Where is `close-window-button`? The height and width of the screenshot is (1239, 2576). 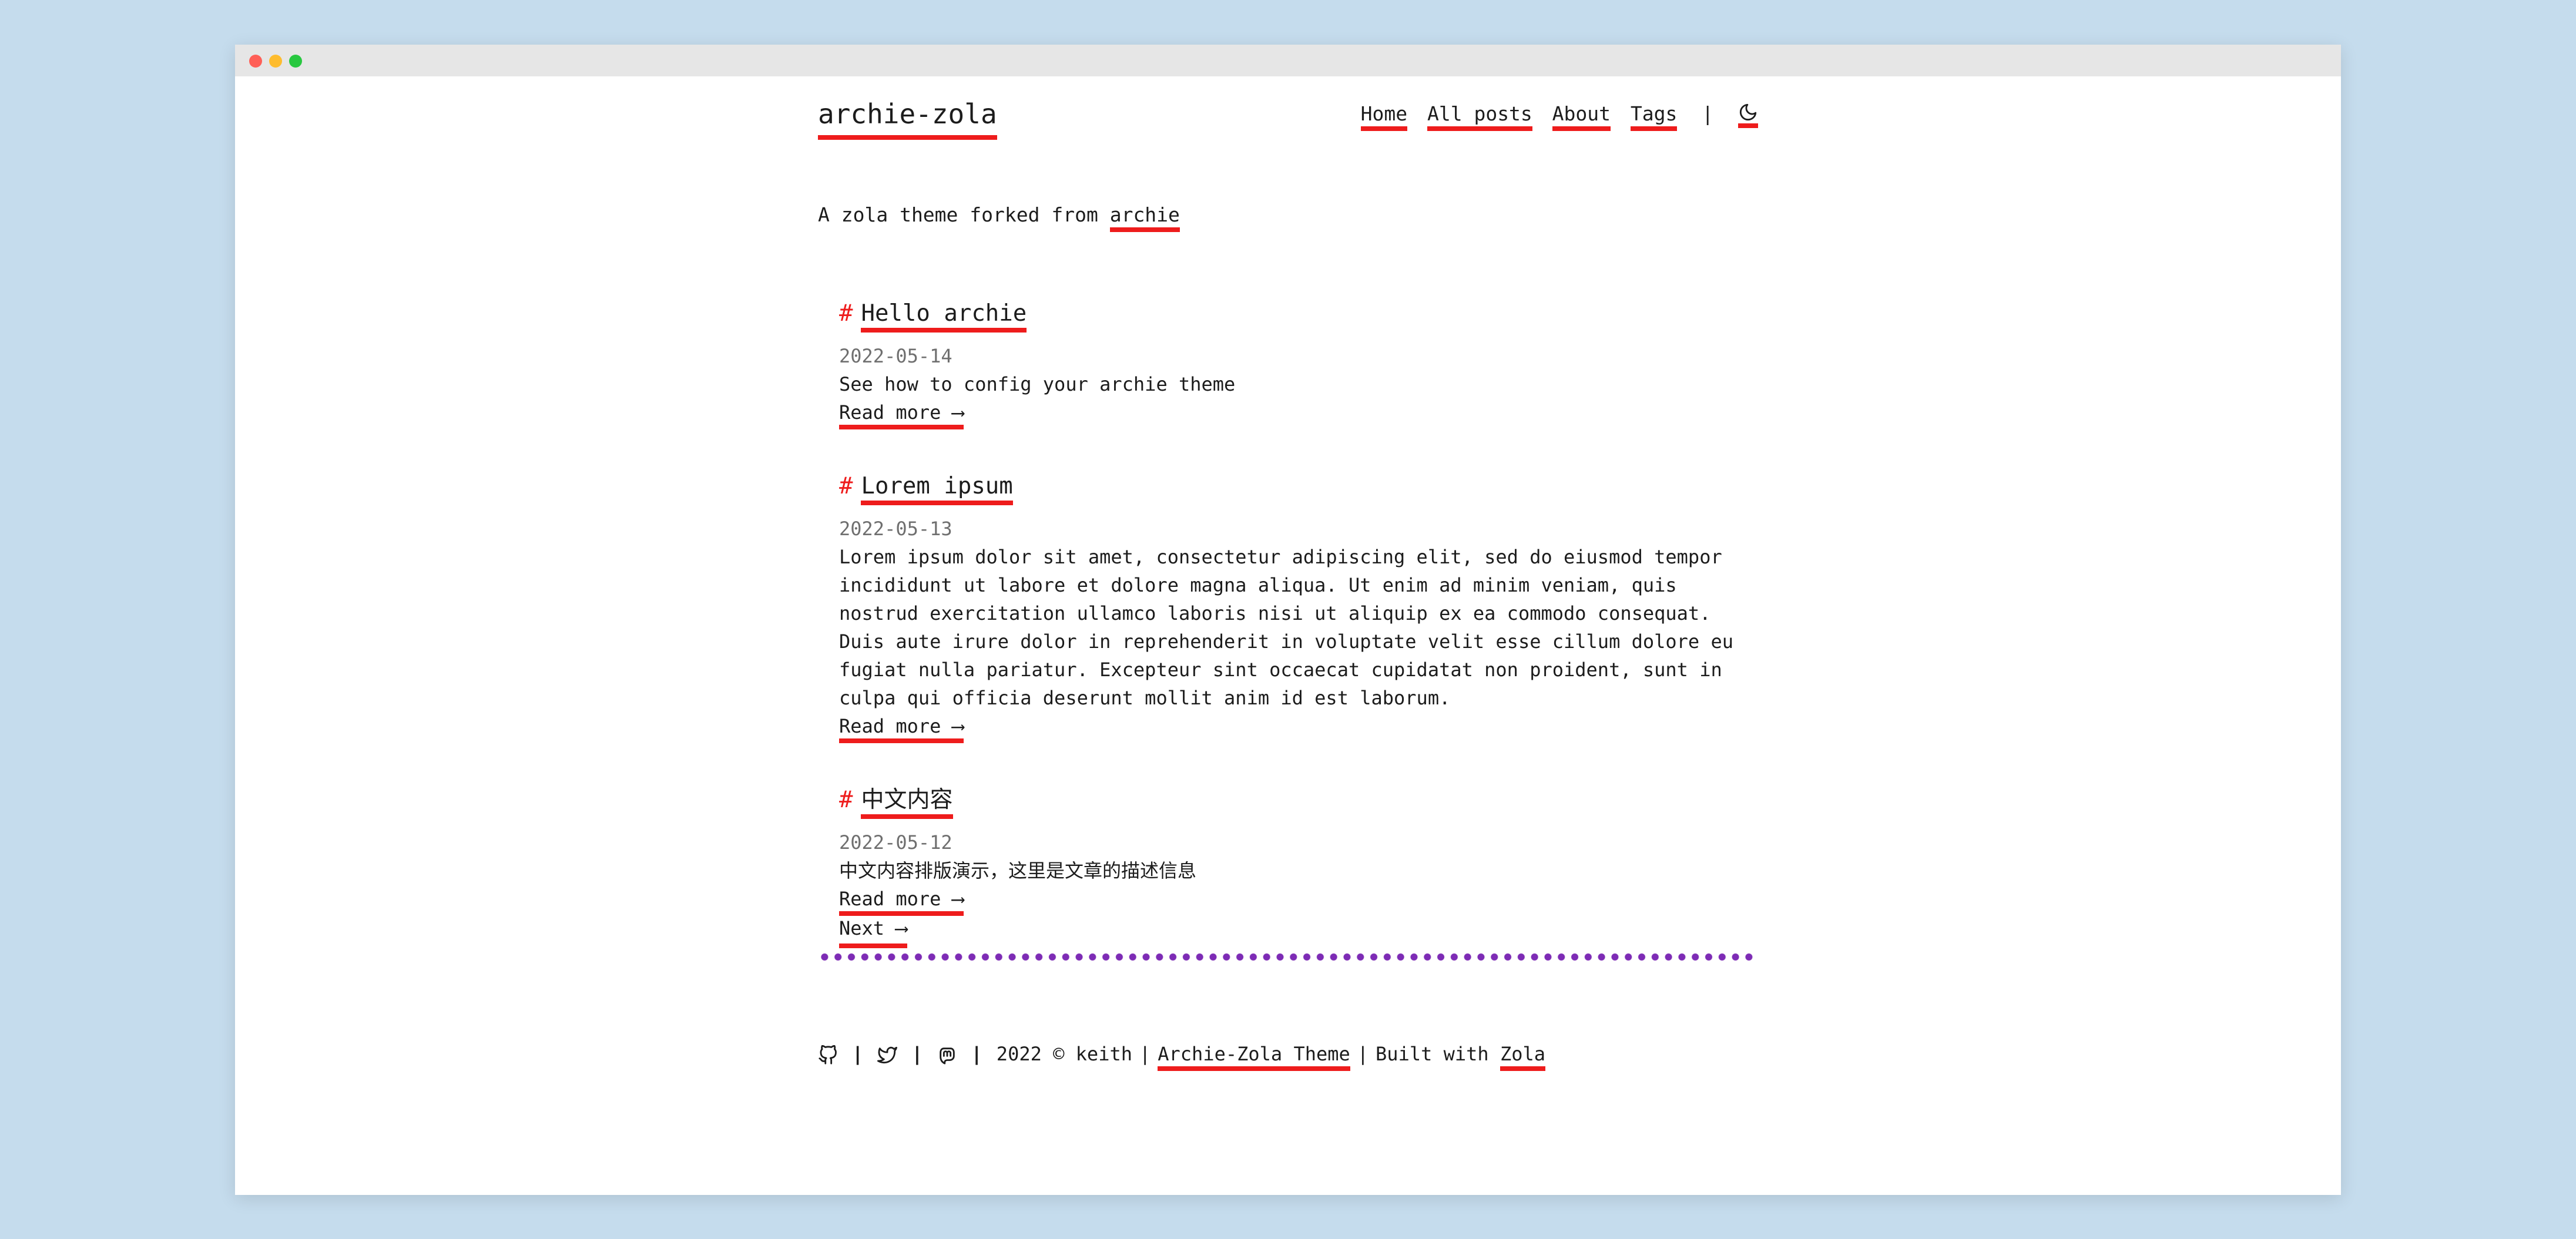 close-window-button is located at coordinates (255, 61).